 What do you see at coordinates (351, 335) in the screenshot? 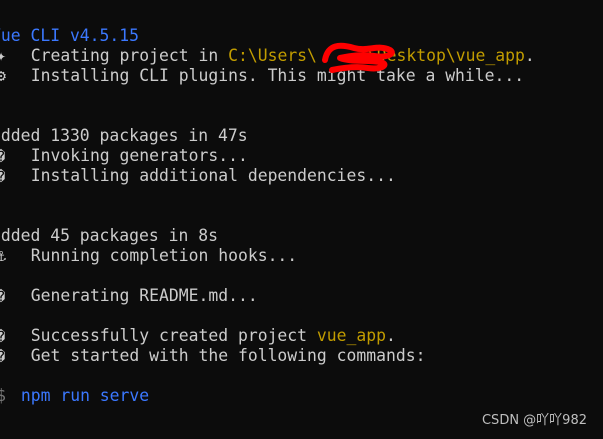
I see `project-name: vue_app` at bounding box center [351, 335].